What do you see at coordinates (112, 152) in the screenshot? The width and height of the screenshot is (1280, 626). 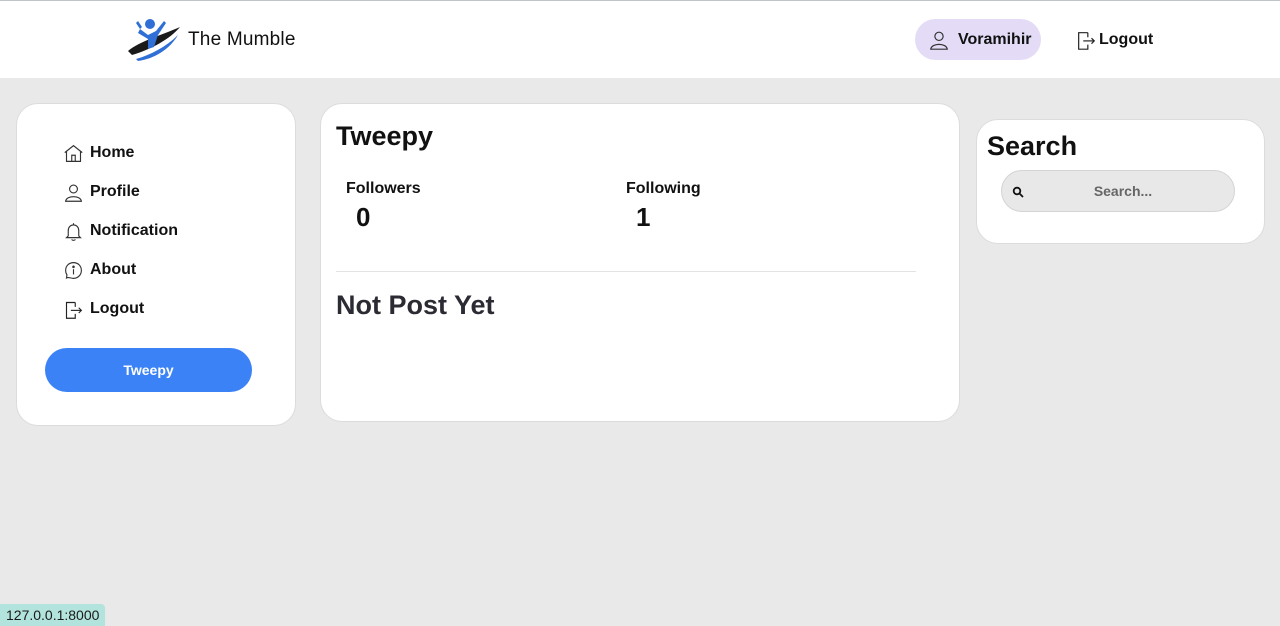 I see `sidebar-item-label: Home` at bounding box center [112, 152].